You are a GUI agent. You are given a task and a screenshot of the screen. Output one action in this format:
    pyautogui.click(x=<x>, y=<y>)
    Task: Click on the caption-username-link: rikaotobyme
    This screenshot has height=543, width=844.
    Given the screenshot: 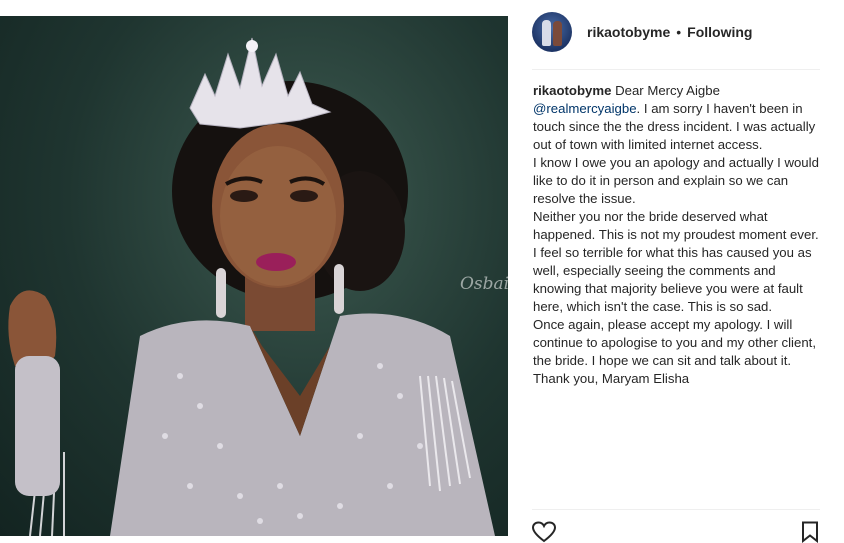 What is the action you would take?
    pyautogui.click(x=572, y=90)
    